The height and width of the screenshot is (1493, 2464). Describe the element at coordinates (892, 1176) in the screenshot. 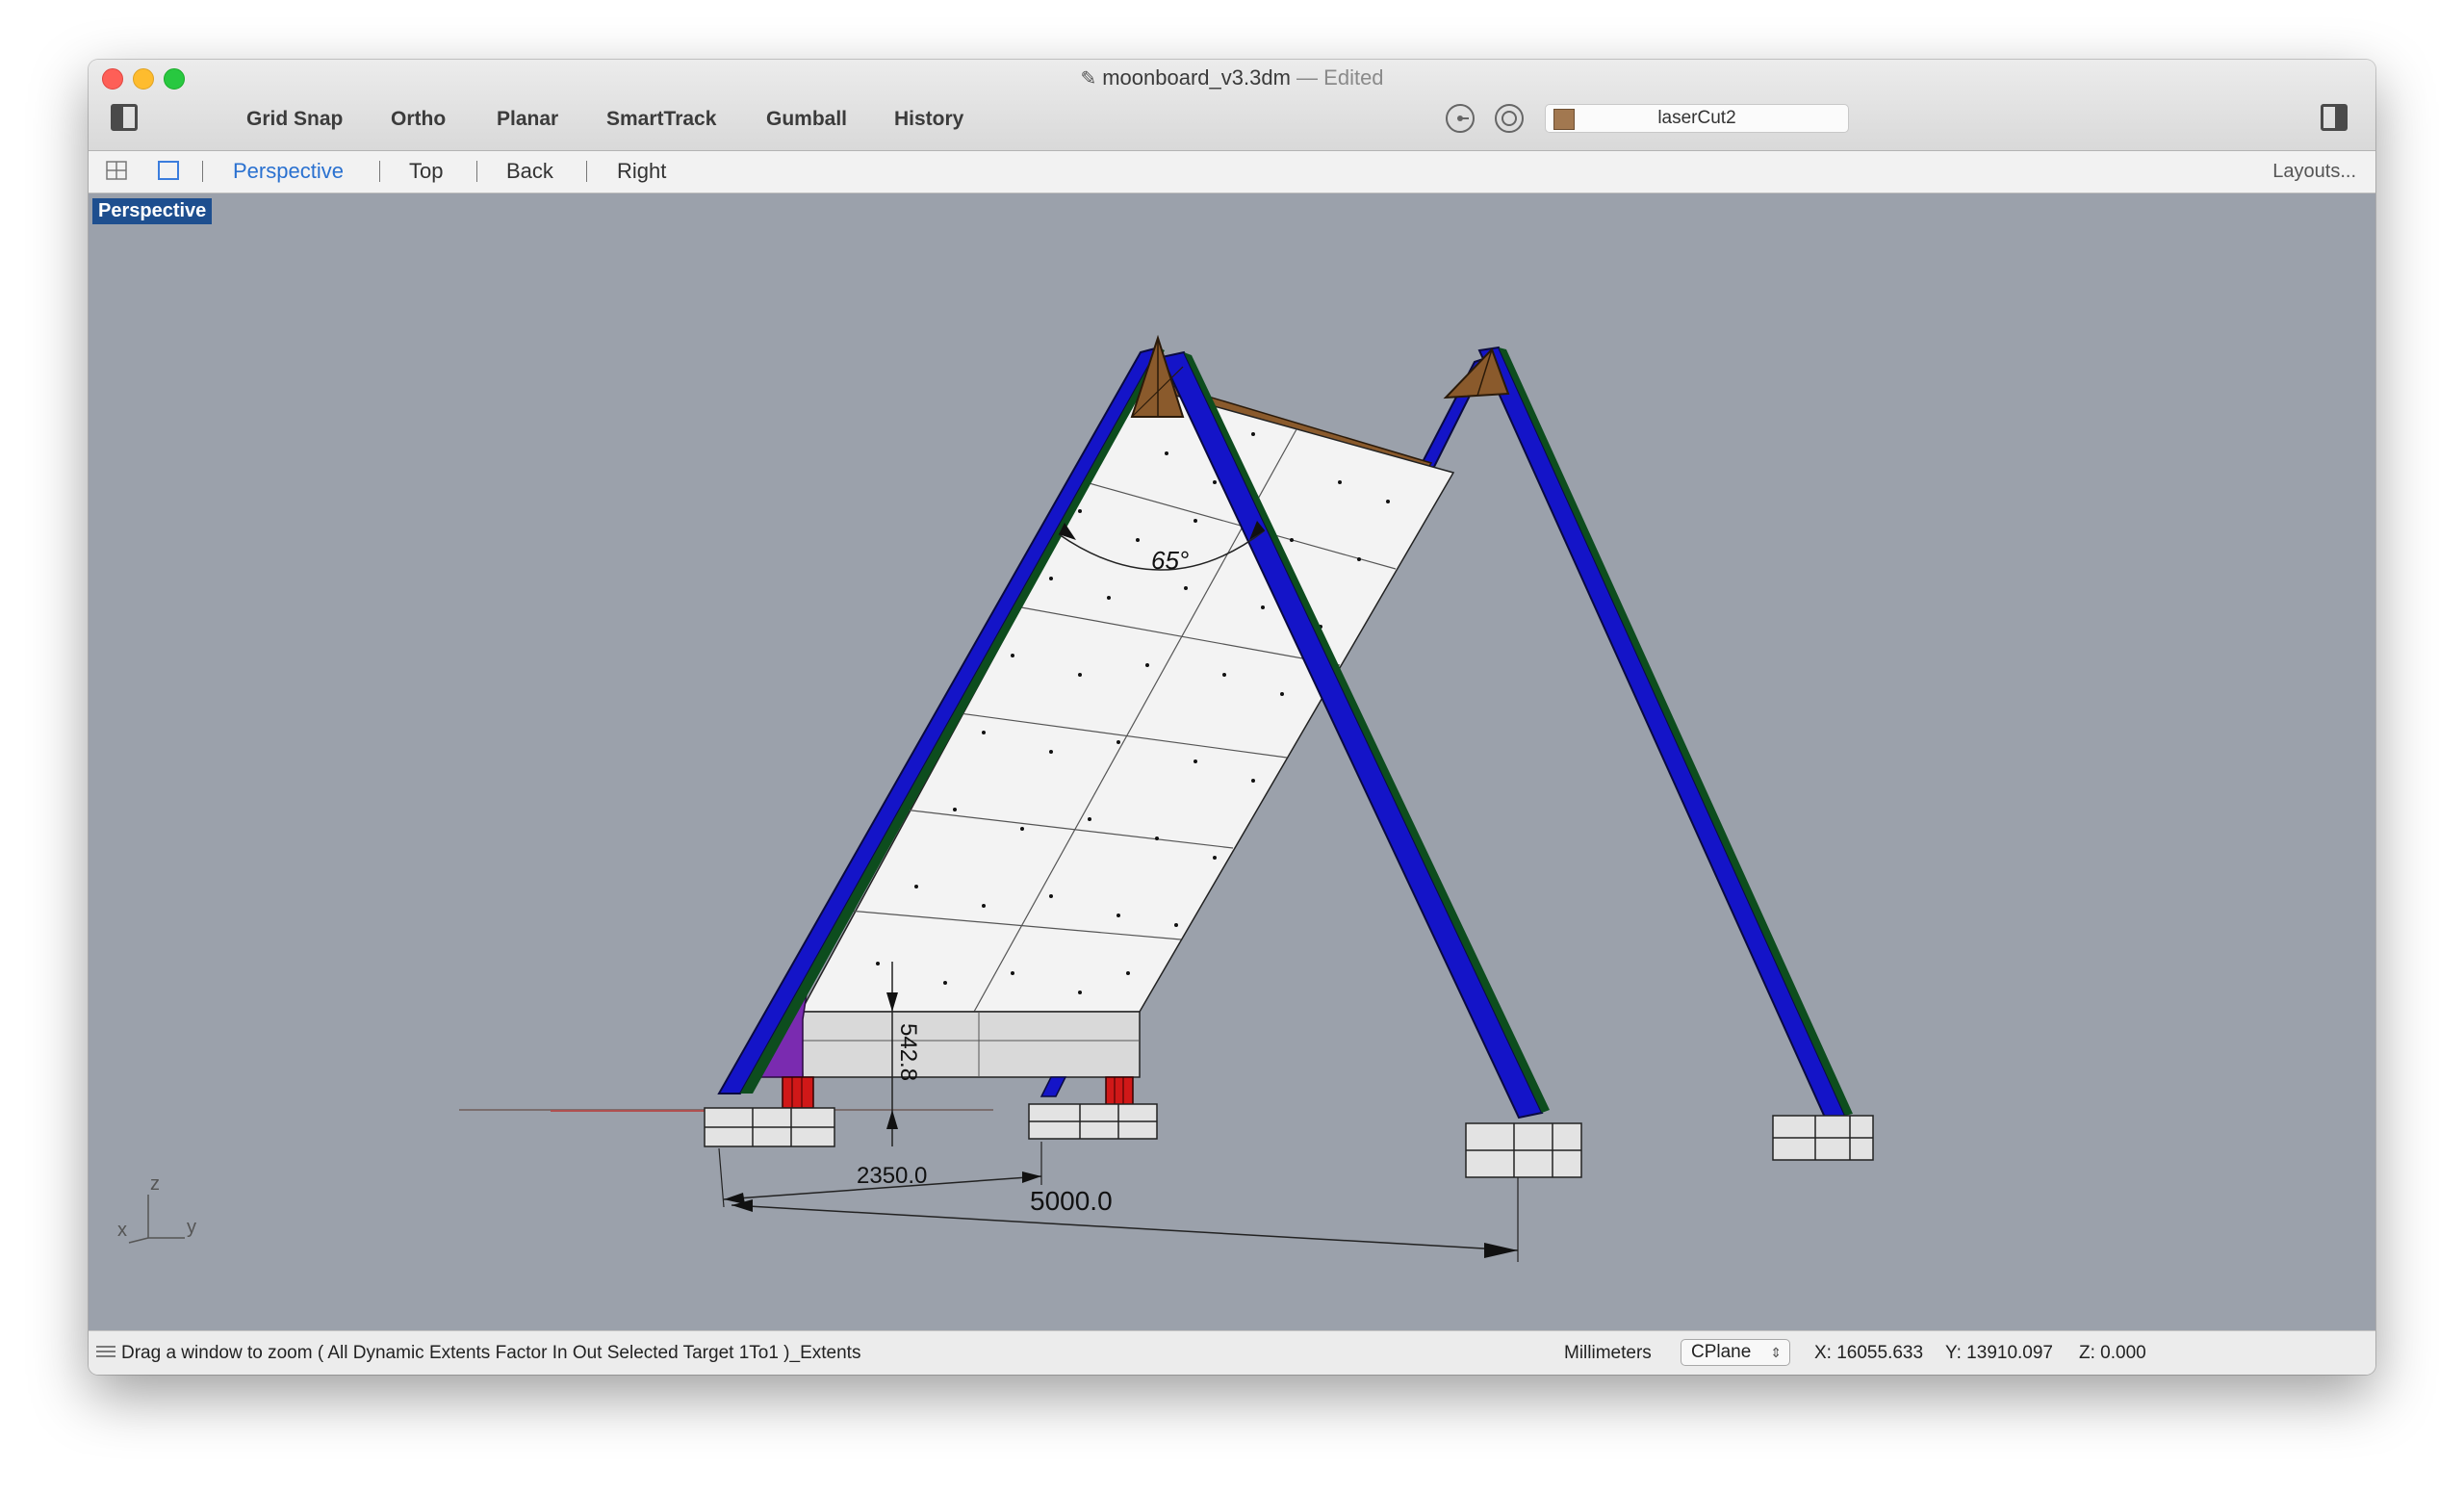

I see `dim-short-label: 2350.0` at that location.